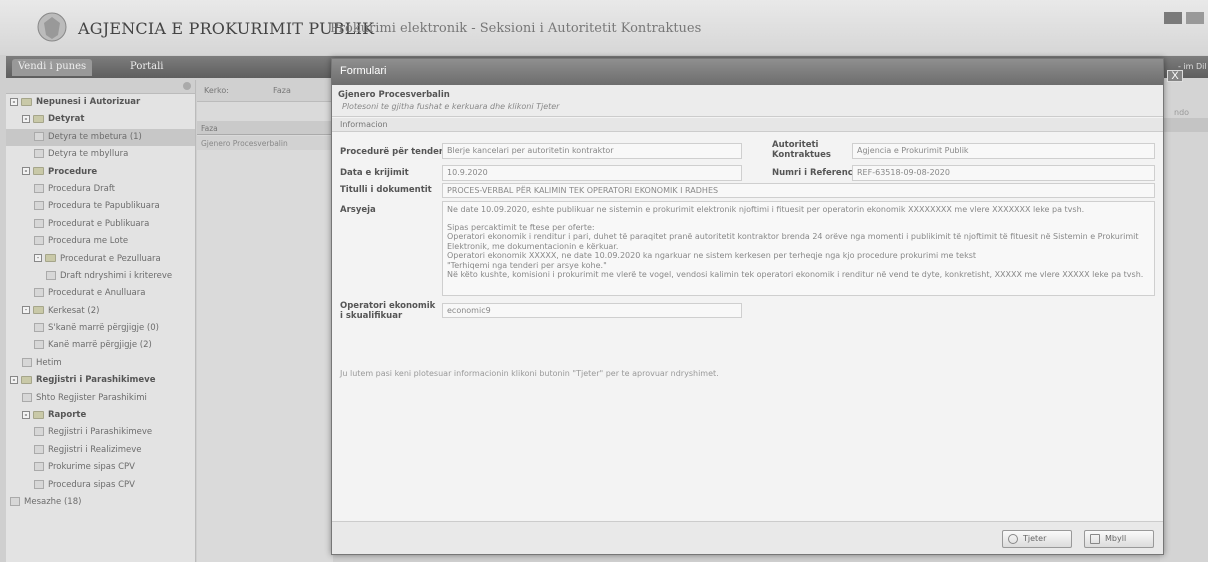 The image size is (1208, 562). What do you see at coordinates (527, 265) in the screenshot?
I see `reason-line: "Terhiqemi nga tenderi per arsye kohe."` at bounding box center [527, 265].